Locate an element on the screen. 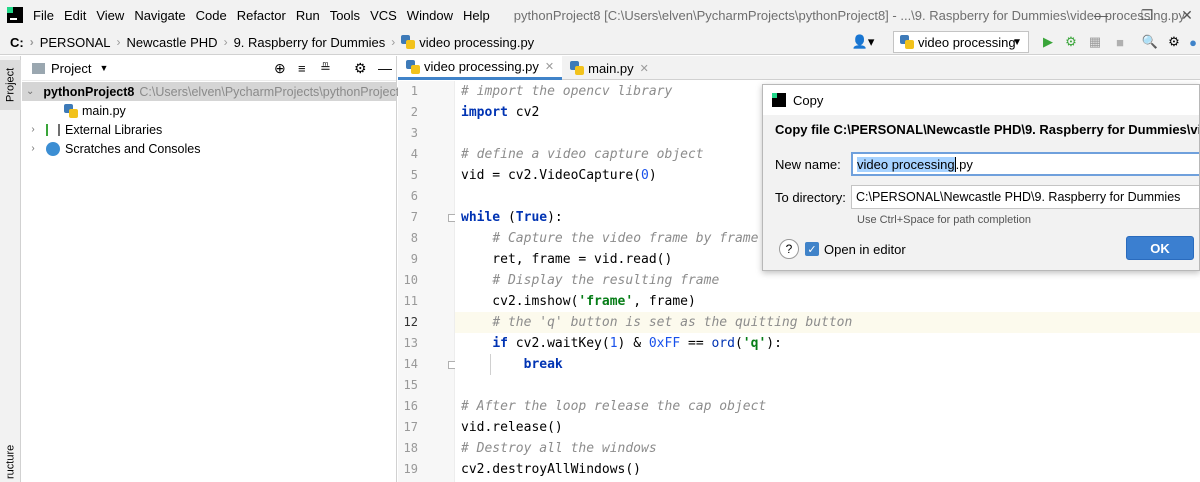 The width and height of the screenshot is (1200, 482). ok-button: OK is located at coordinates (1160, 248).